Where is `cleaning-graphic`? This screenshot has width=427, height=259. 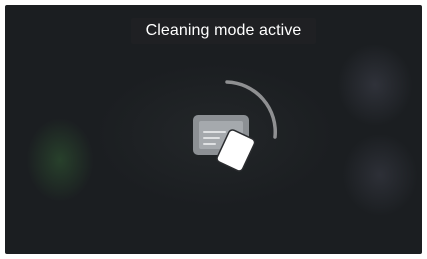 cleaning-graphic is located at coordinates (235, 126).